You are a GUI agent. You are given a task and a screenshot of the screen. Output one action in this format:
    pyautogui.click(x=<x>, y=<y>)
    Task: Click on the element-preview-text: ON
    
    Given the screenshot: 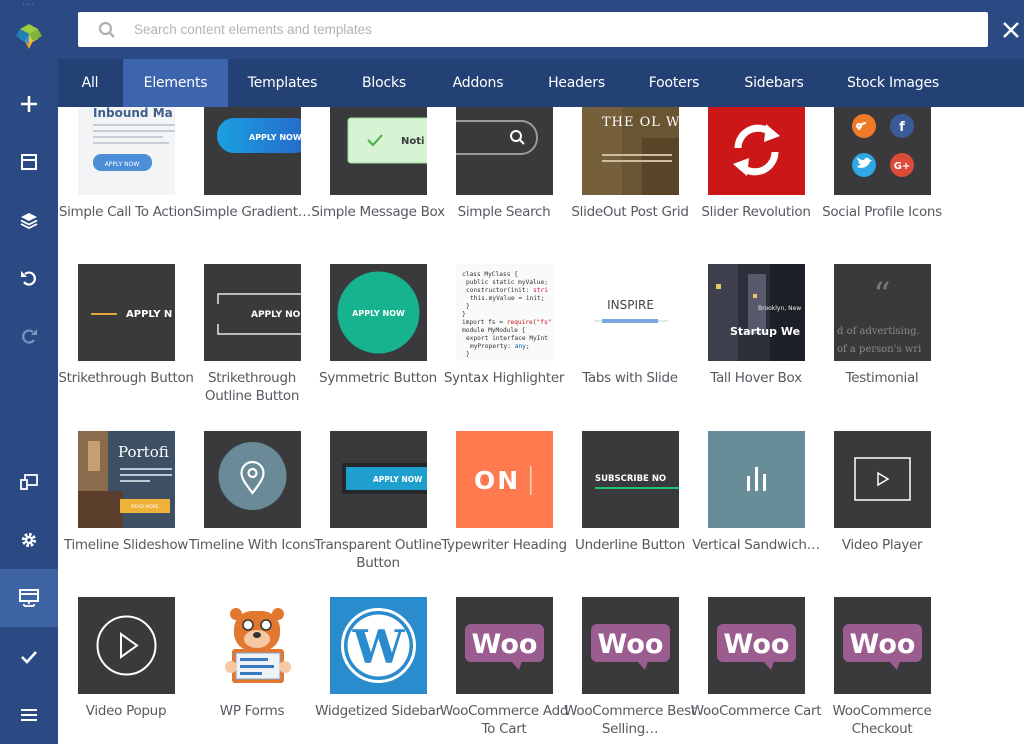 What is the action you would take?
    pyautogui.click(x=497, y=480)
    